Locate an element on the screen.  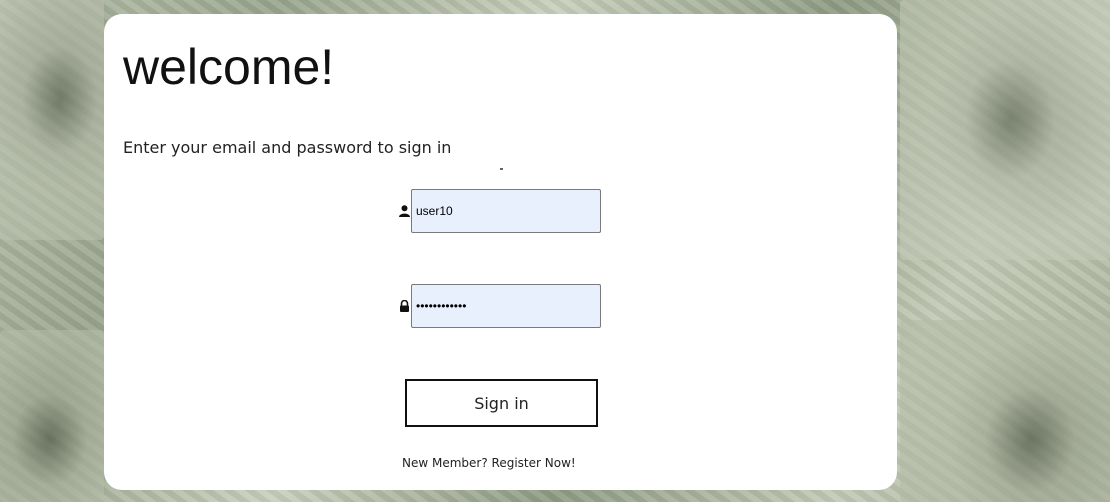
password-row is located at coordinates (500, 306).